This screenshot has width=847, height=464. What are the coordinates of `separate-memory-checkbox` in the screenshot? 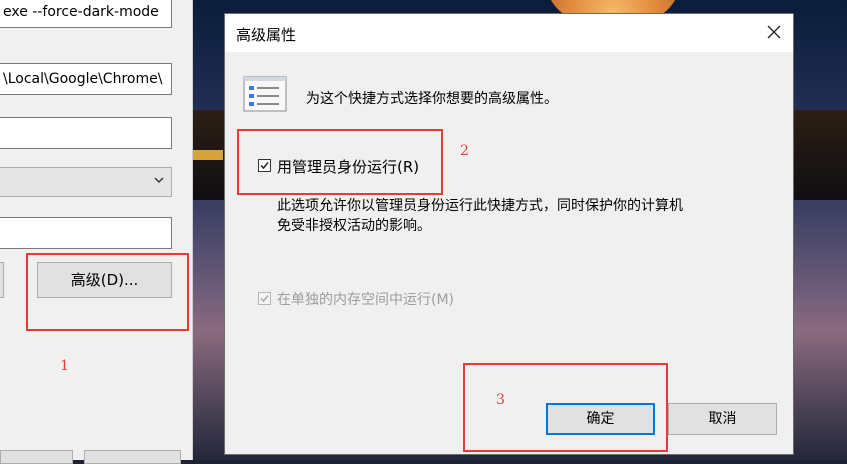 It's located at (264, 298).